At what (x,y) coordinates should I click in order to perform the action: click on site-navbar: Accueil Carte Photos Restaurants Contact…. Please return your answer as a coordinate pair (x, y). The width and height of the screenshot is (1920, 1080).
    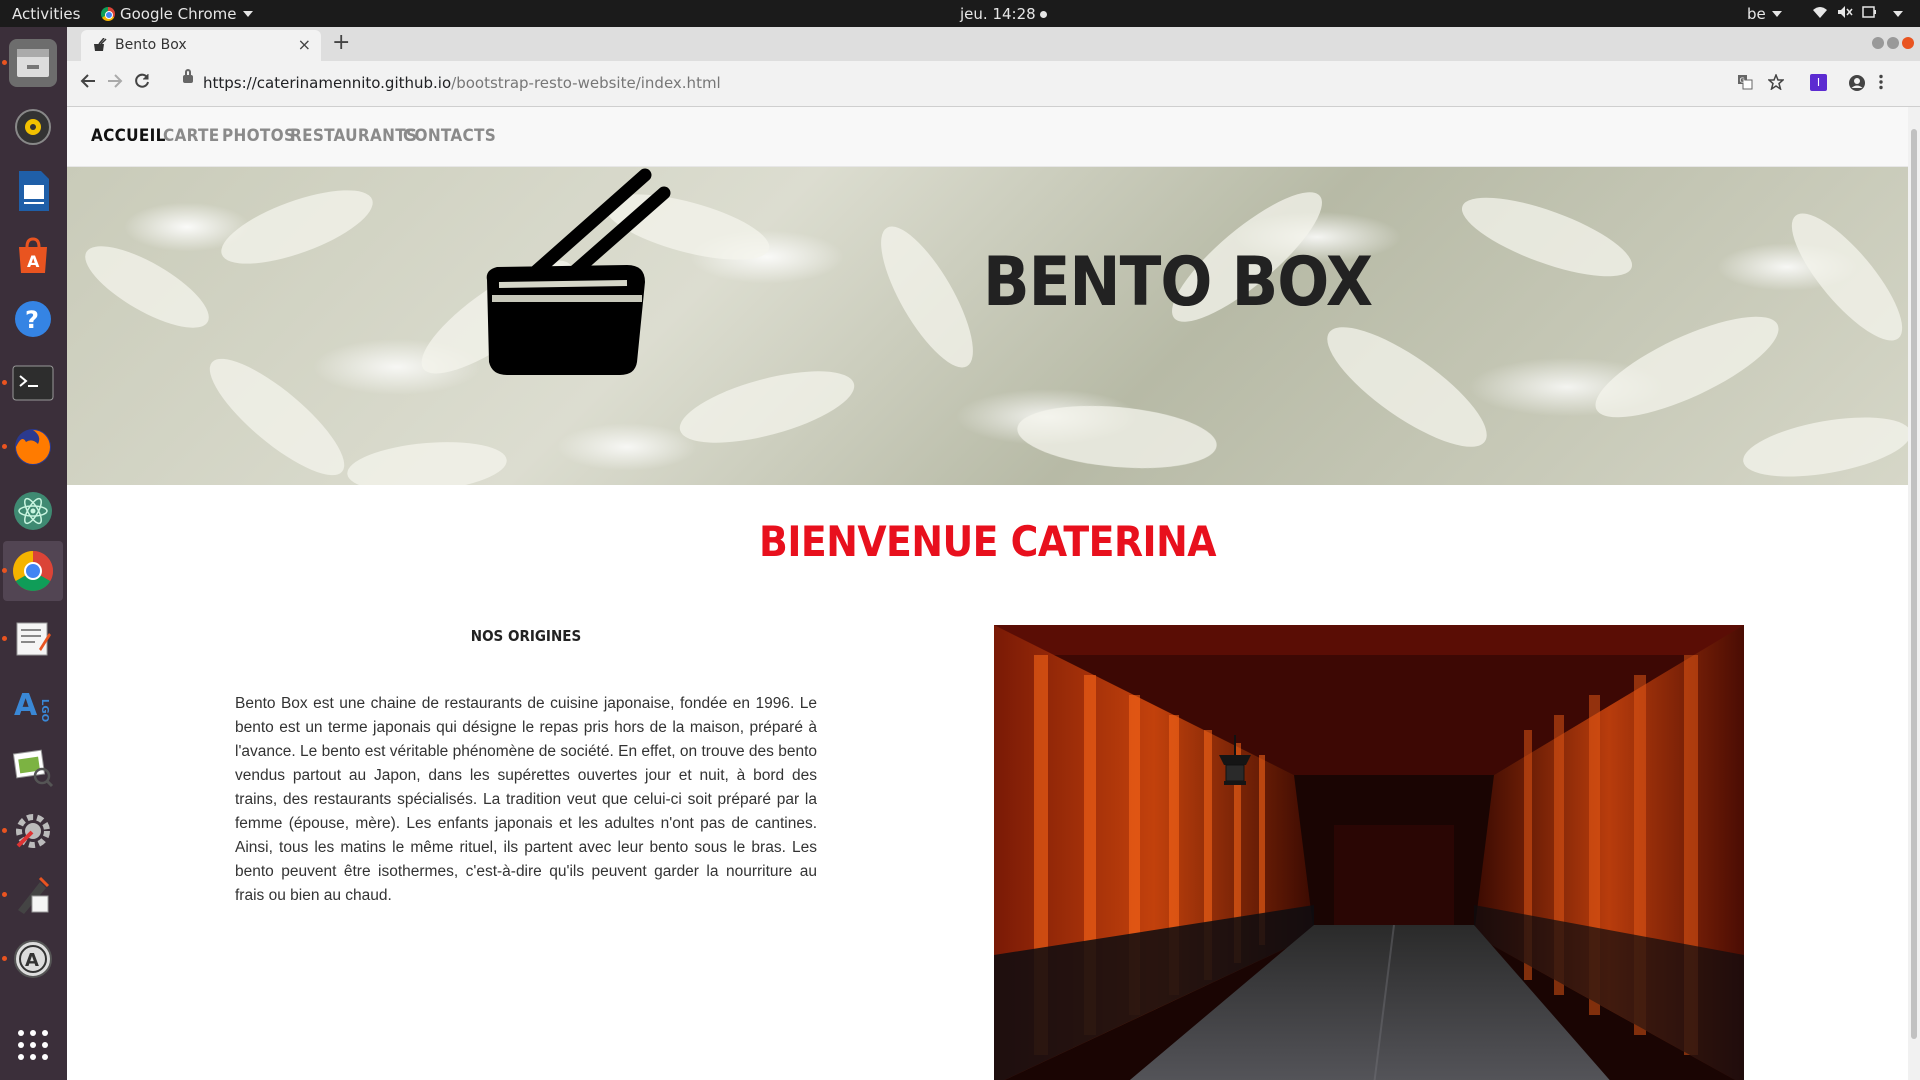
    Looking at the image, I should click on (987, 137).